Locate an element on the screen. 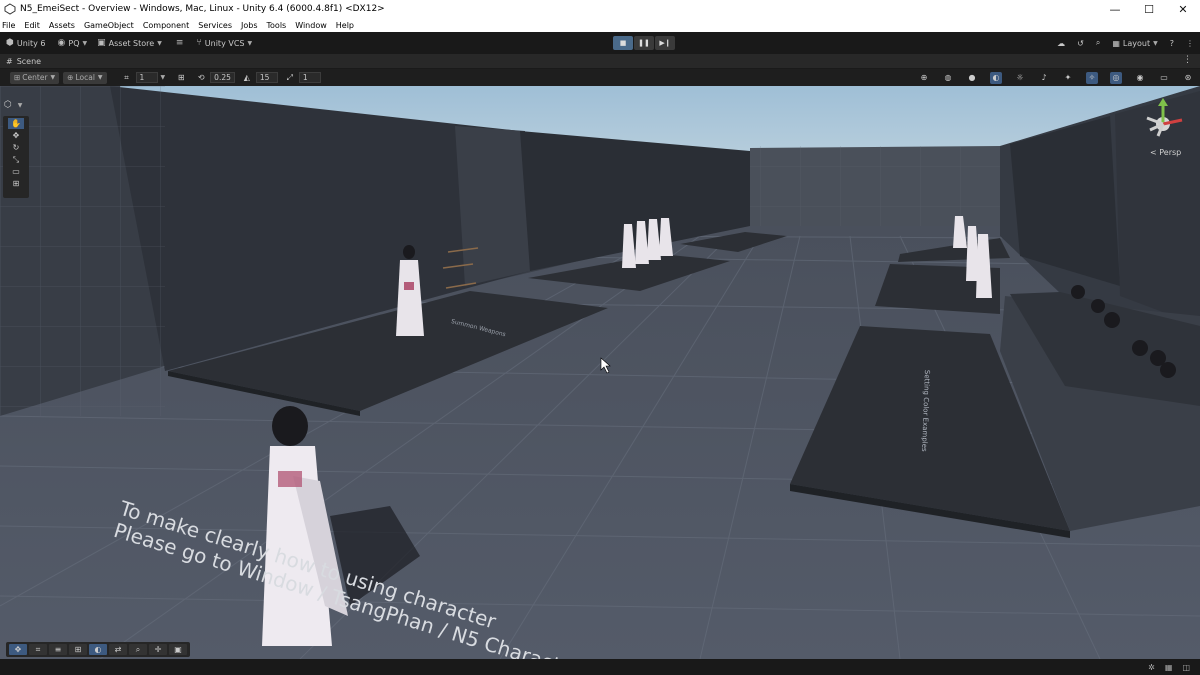  package-manager-button: ≡ is located at coordinates (181, 43).